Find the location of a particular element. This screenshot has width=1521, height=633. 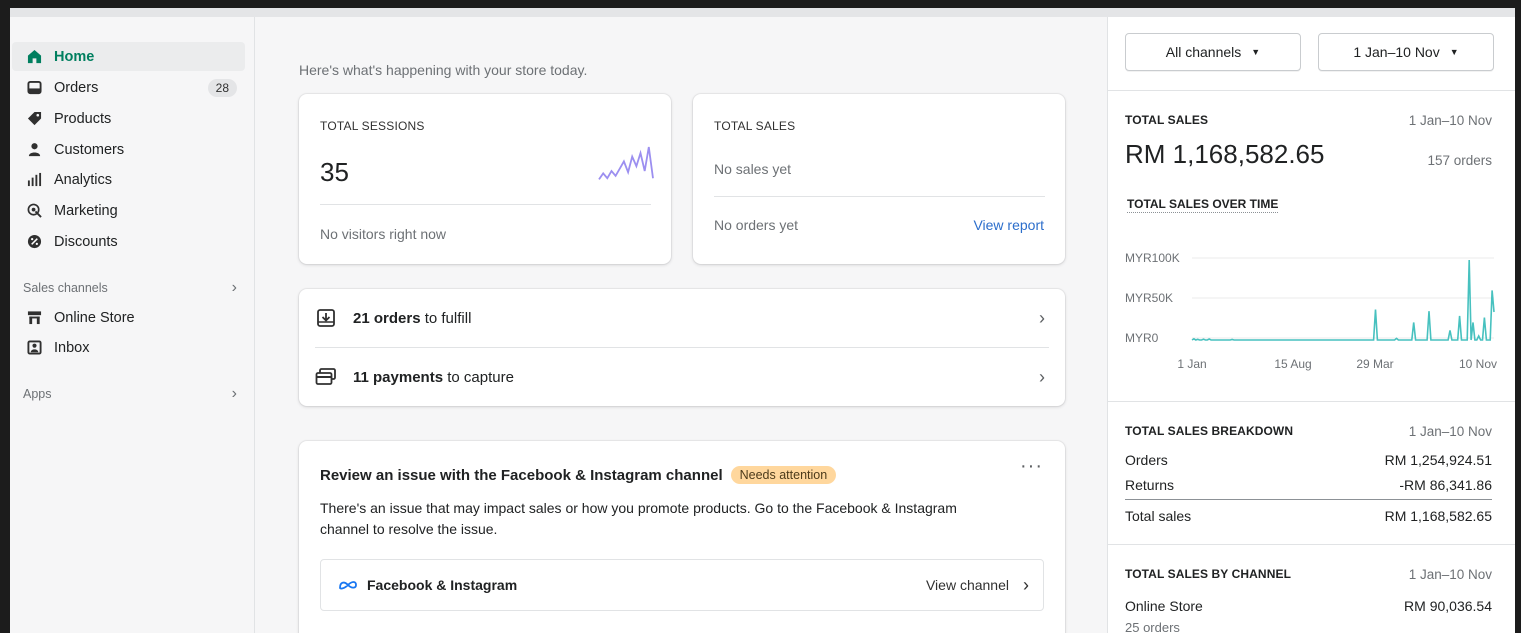

channel-value: RM 90,036.54 is located at coordinates (1448, 606).